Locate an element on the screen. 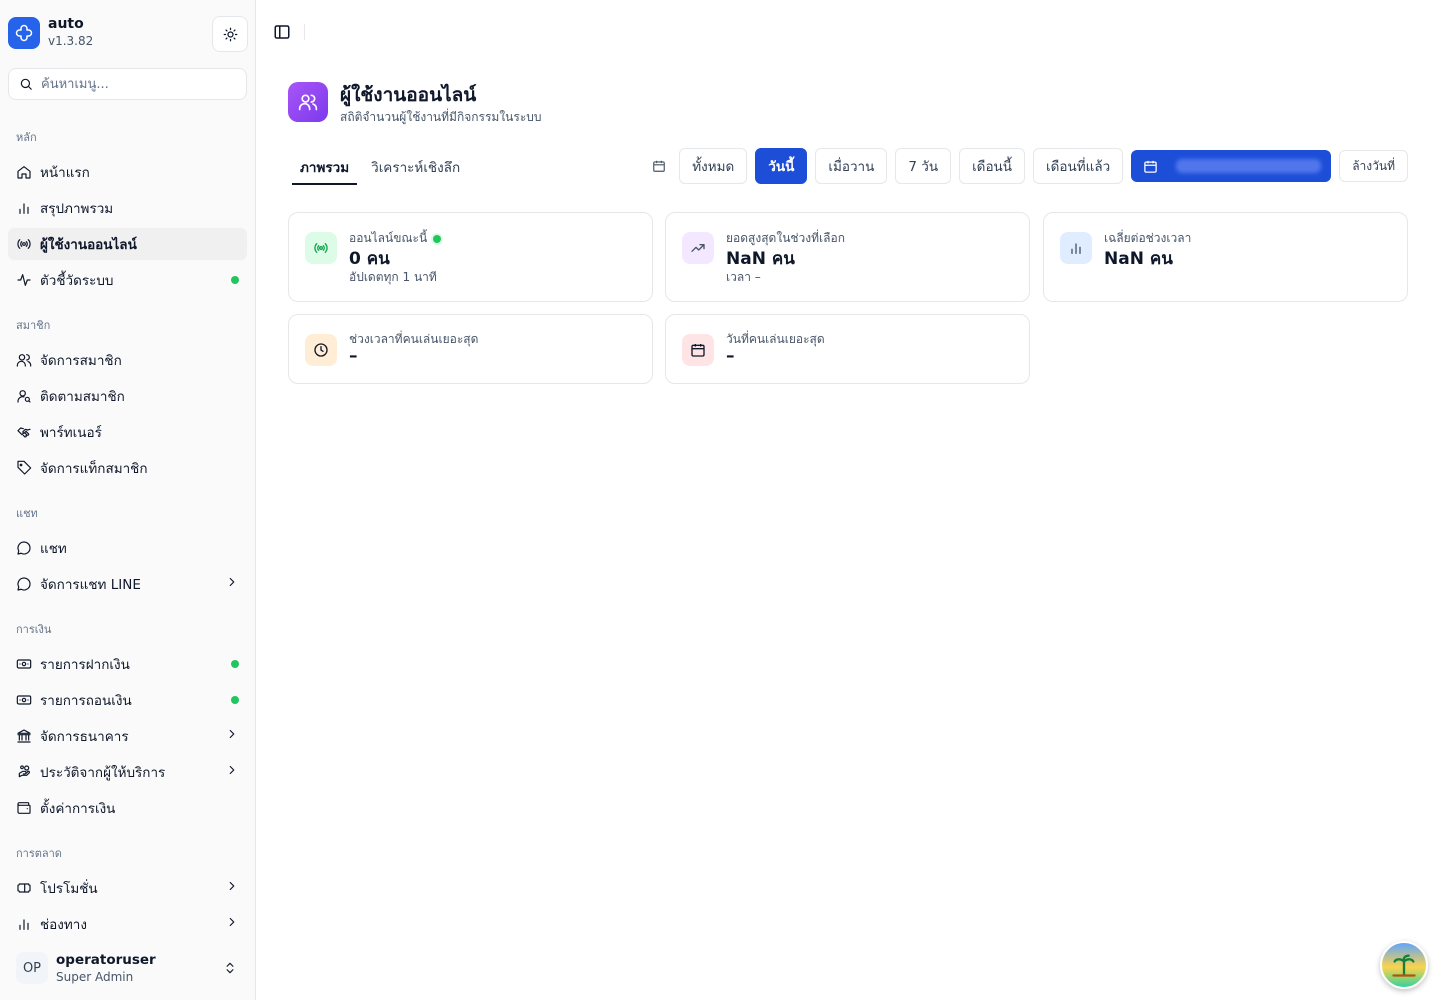 This screenshot has height=1000, width=1440. user-name: operatoruser is located at coordinates (106, 960).